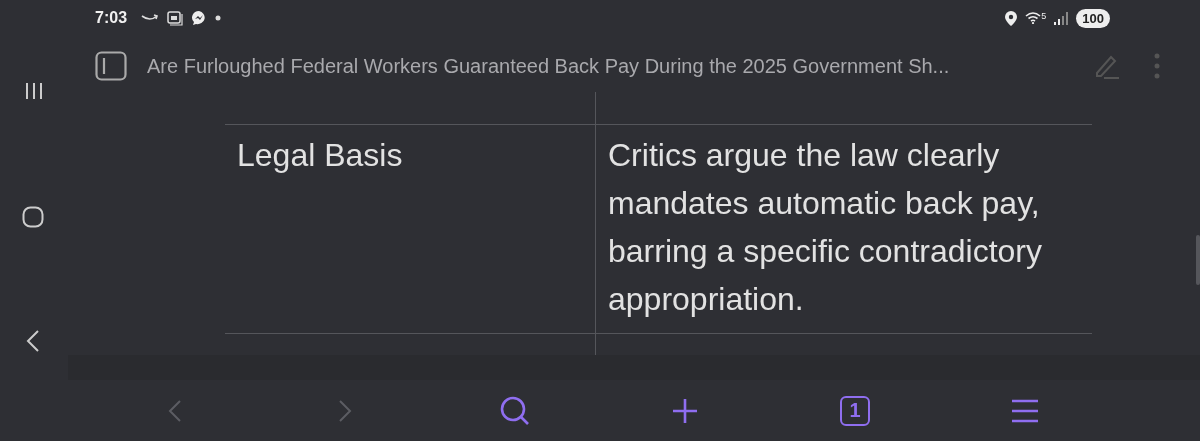 This screenshot has height=441, width=1200. I want to click on chevron-right-icon, so click(345, 410).